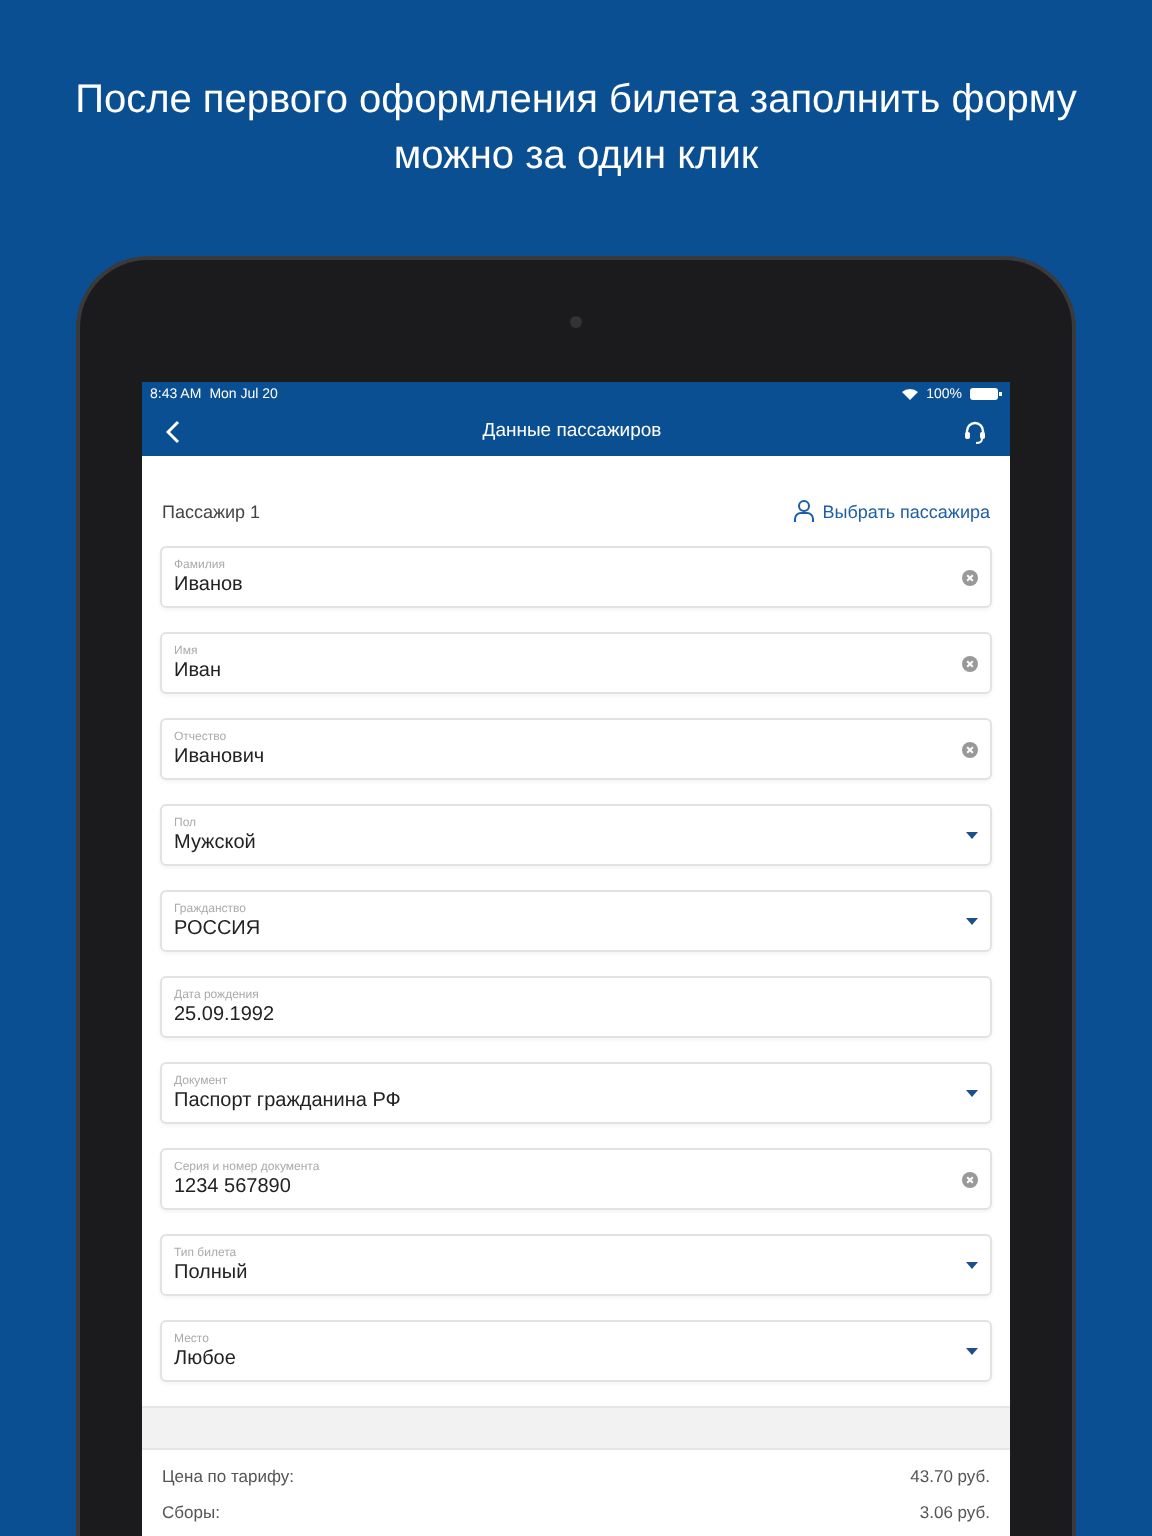 The height and width of the screenshot is (1536, 1152). What do you see at coordinates (217, 928) in the screenshot?
I see `field-value: РОССИЯ` at bounding box center [217, 928].